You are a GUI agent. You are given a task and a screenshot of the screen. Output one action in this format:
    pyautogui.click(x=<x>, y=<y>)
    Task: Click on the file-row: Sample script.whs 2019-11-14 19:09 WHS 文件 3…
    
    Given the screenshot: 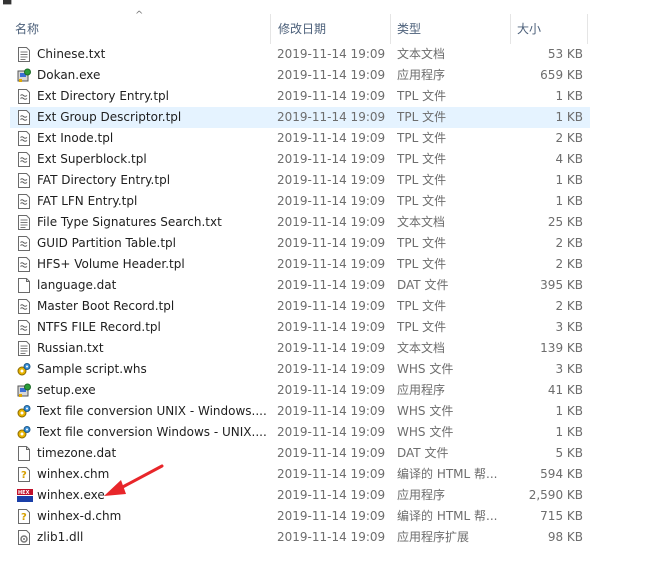 What is the action you would take?
    pyautogui.click(x=300, y=369)
    